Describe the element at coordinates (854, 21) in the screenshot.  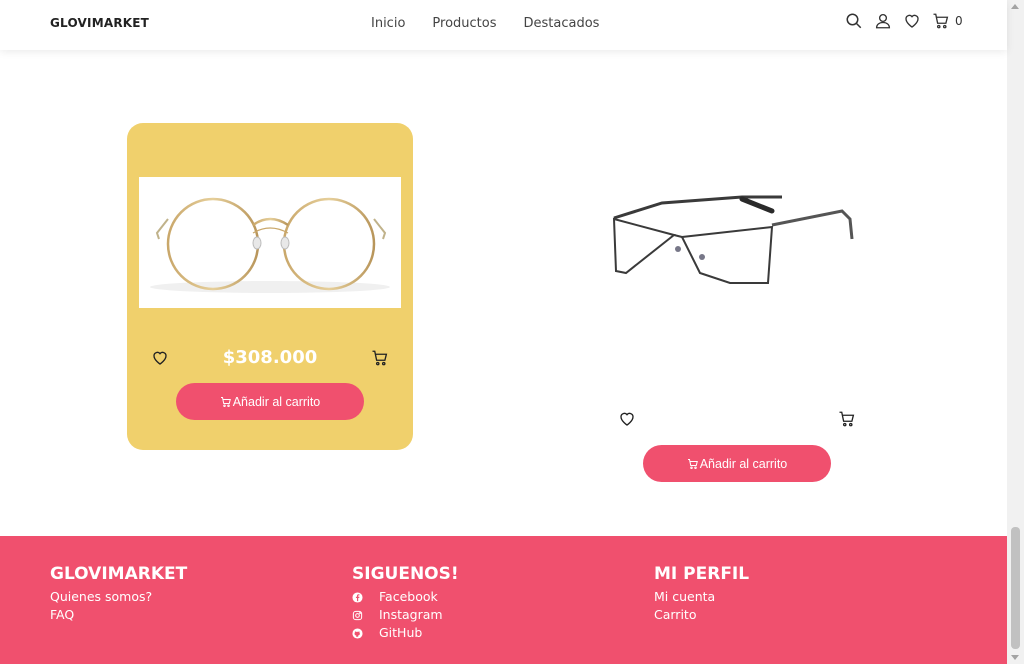
I see `search-icon` at that location.